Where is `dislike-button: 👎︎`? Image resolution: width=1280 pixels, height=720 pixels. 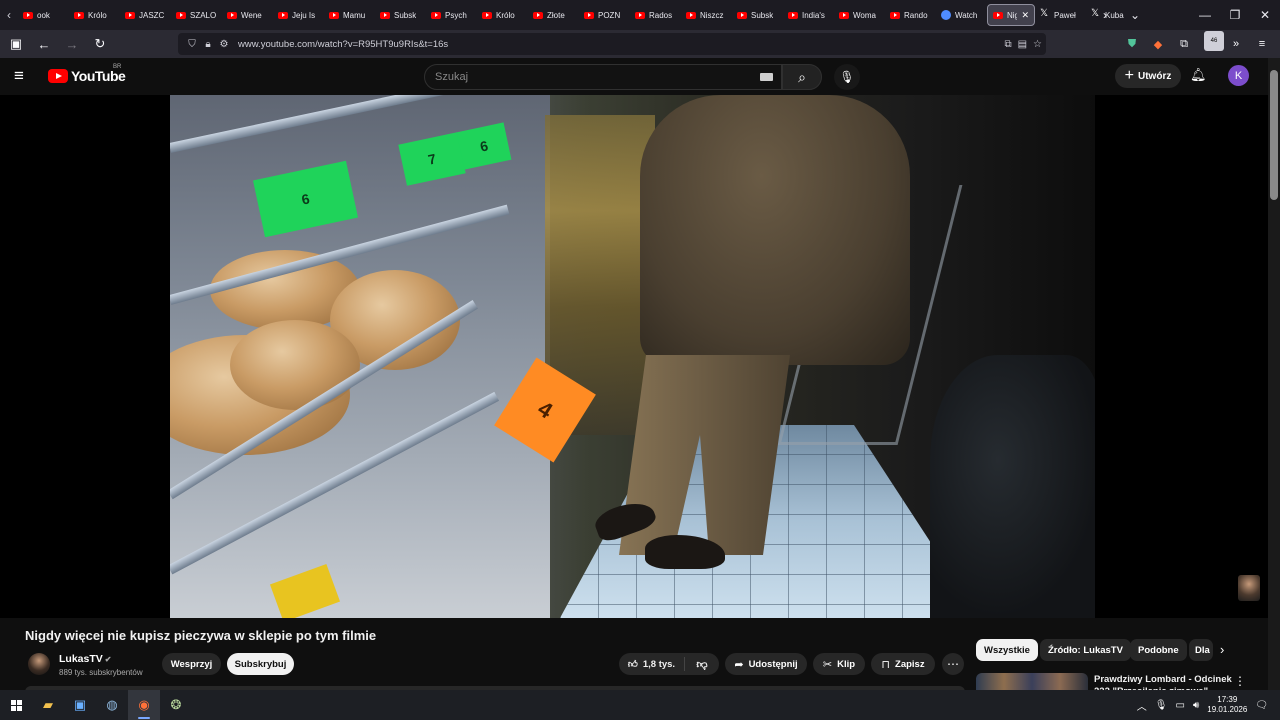 dislike-button: 👎︎ is located at coordinates (702, 664).